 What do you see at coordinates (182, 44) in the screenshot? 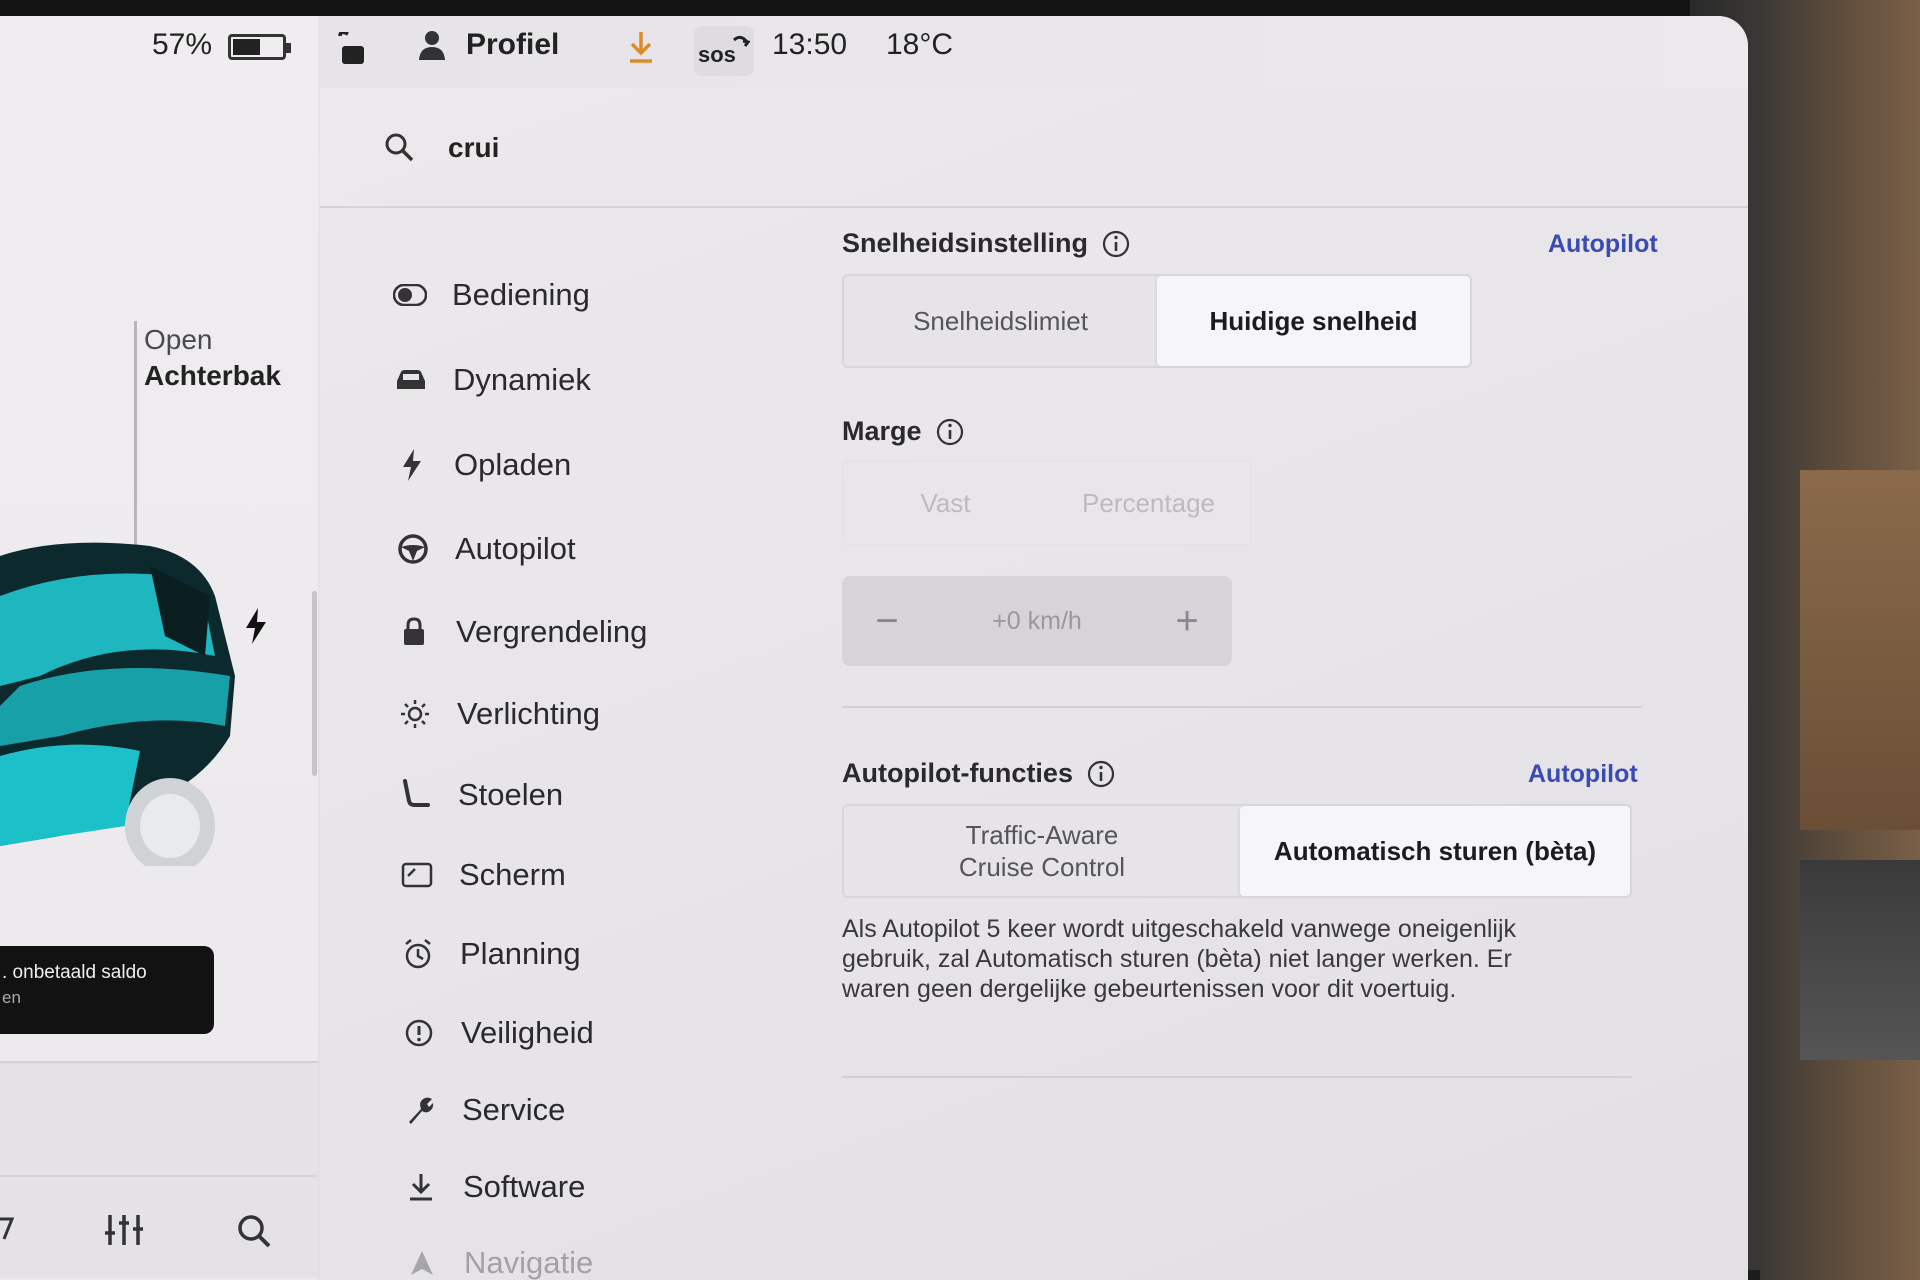
I see `battery-percent: 57%` at bounding box center [182, 44].